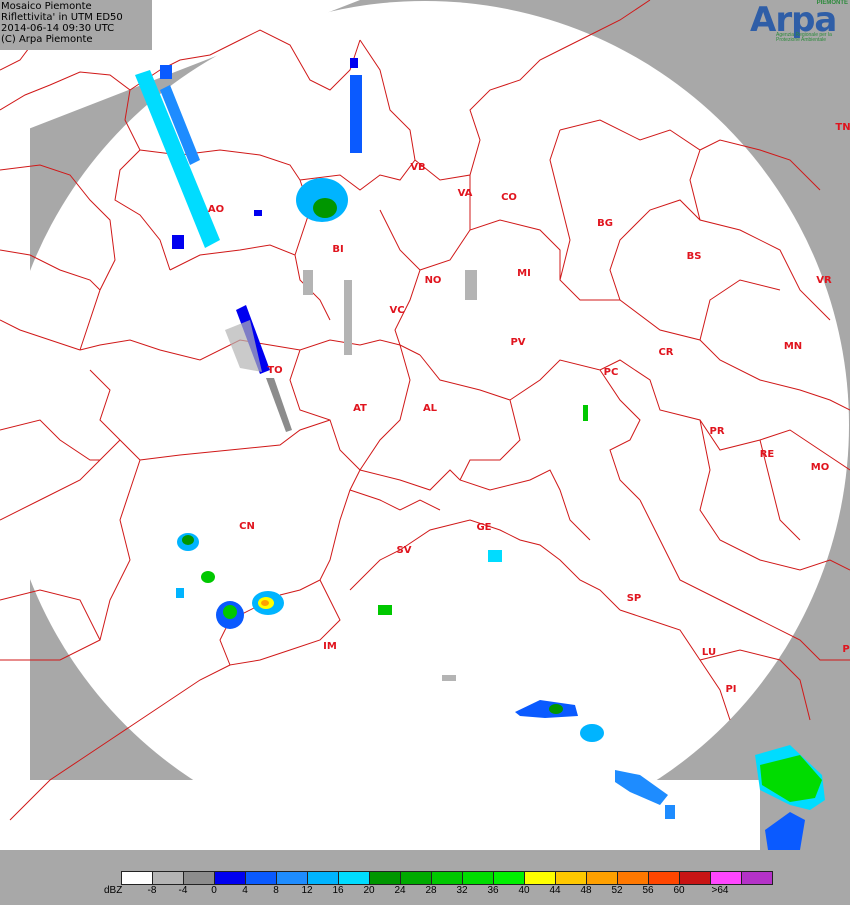  I want to click on echo-nw-blob1, so click(166, 72).